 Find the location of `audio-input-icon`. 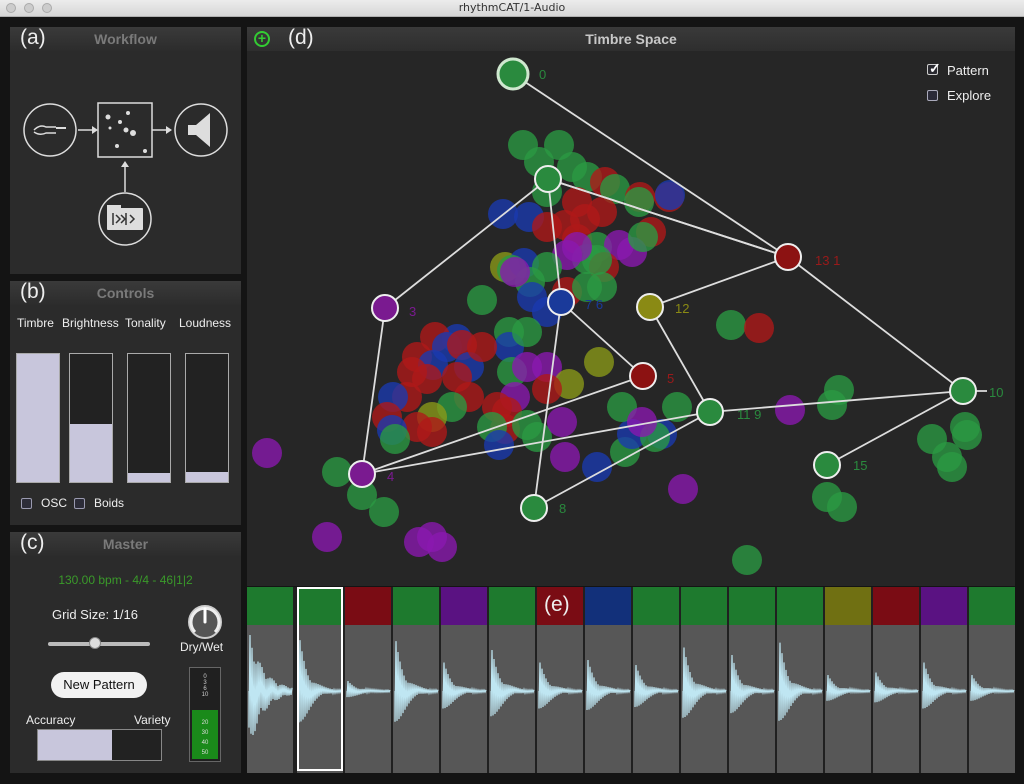

audio-input-icon is located at coordinates (50, 130).